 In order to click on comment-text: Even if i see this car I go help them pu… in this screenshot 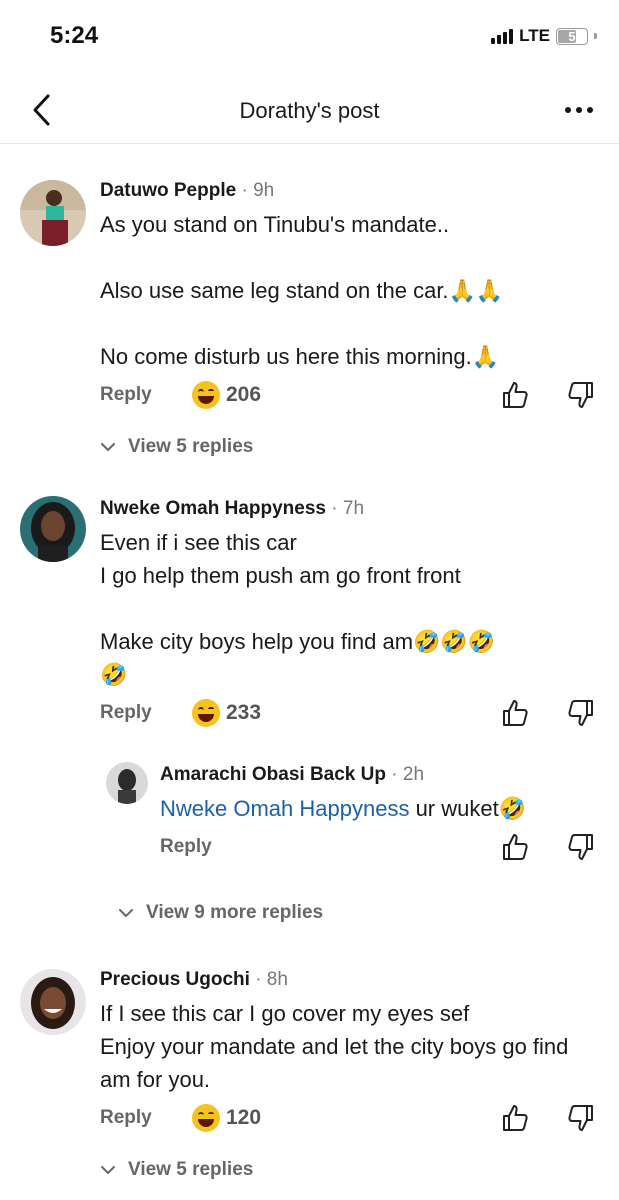, I will do `click(298, 608)`.